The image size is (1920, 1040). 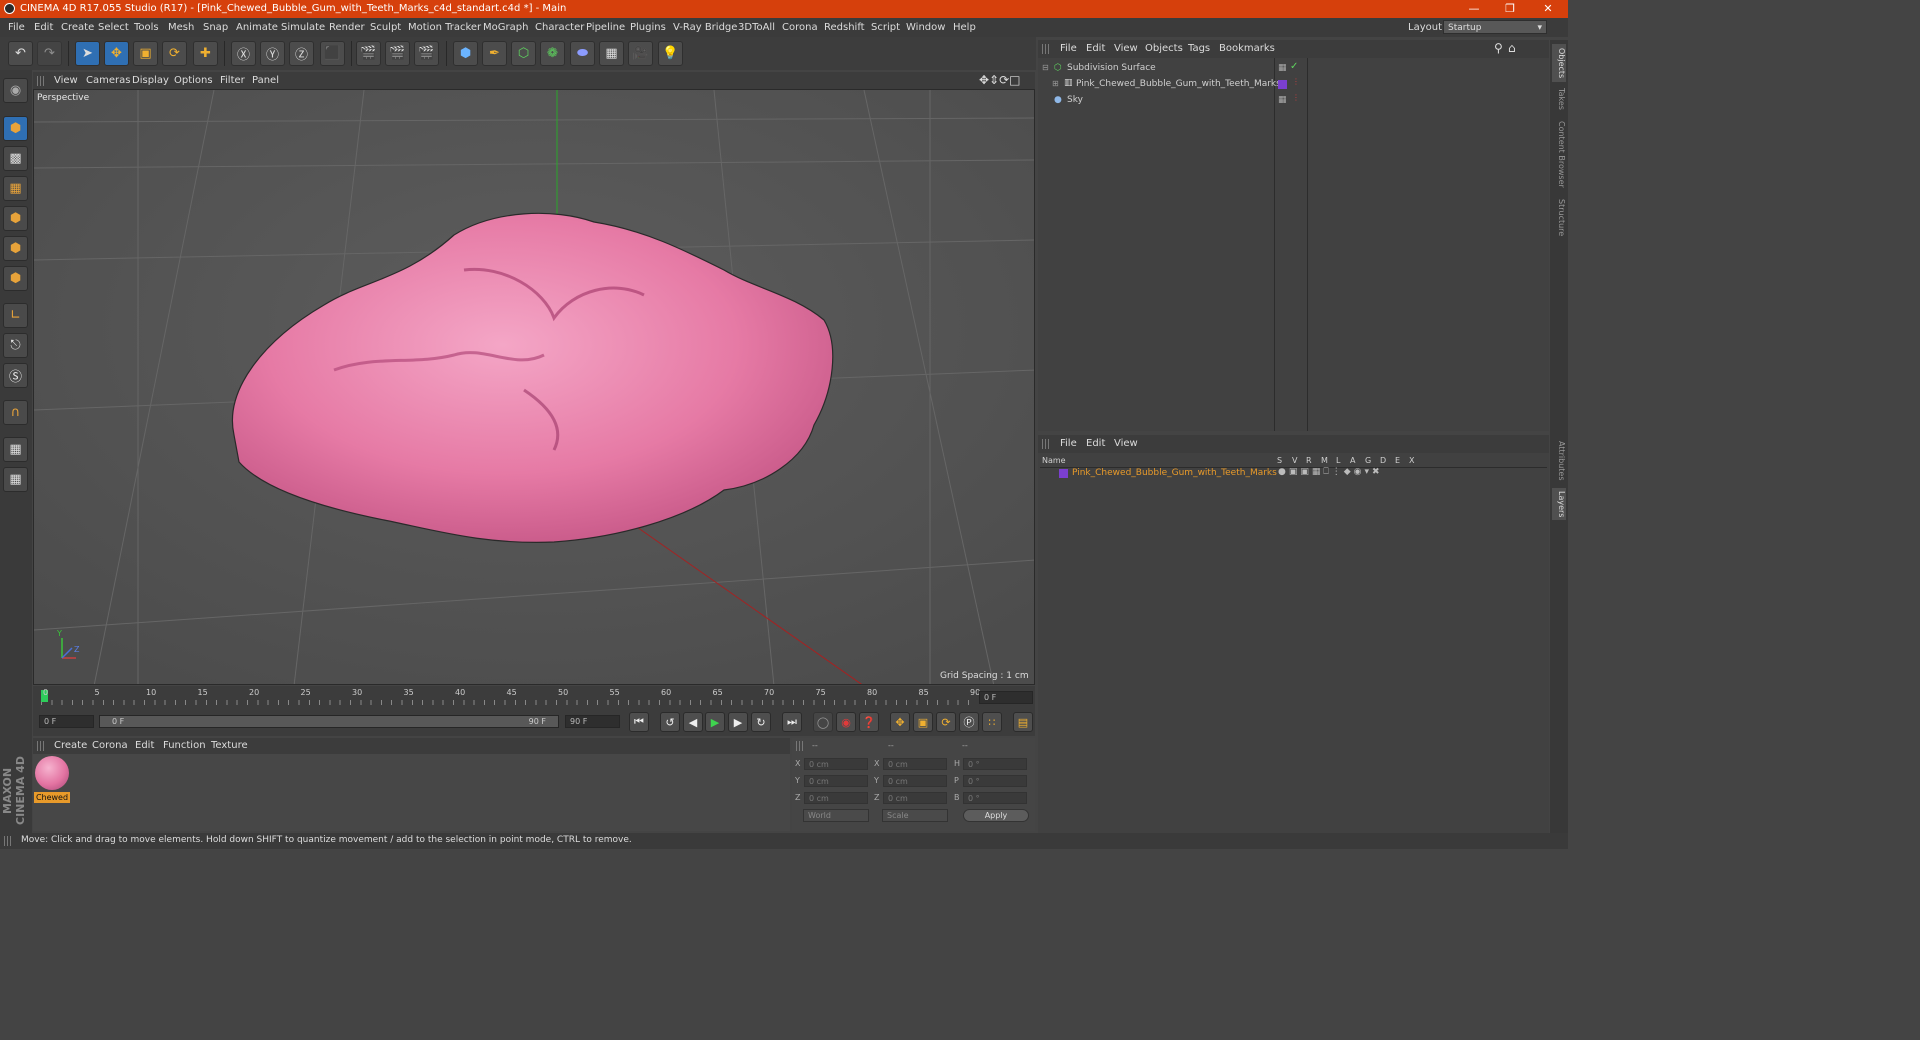 I want to click on object-menu-file: File, so click(x=1068, y=48).